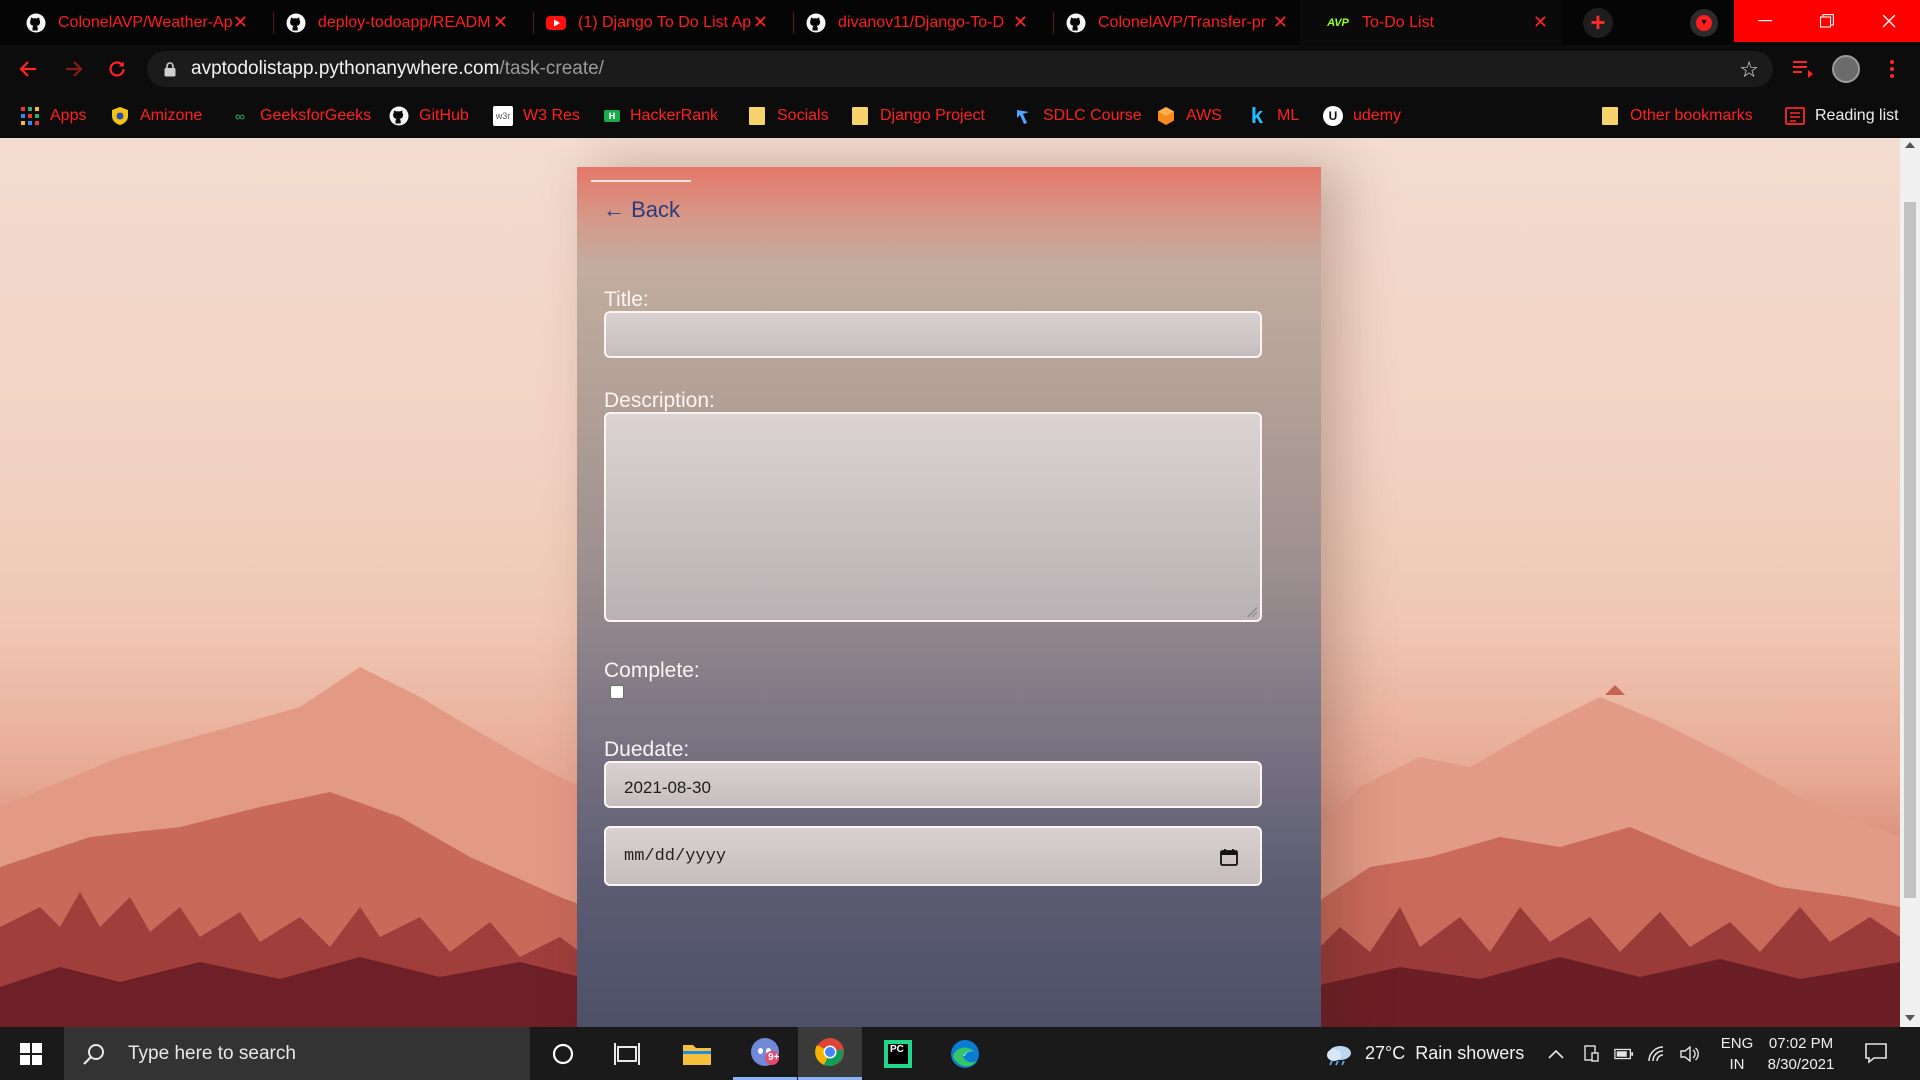 Image resolution: width=1920 pixels, height=1080 pixels. Describe the element at coordinates (1910, 145) in the screenshot. I see `scroll-up-arrow-icon` at that location.